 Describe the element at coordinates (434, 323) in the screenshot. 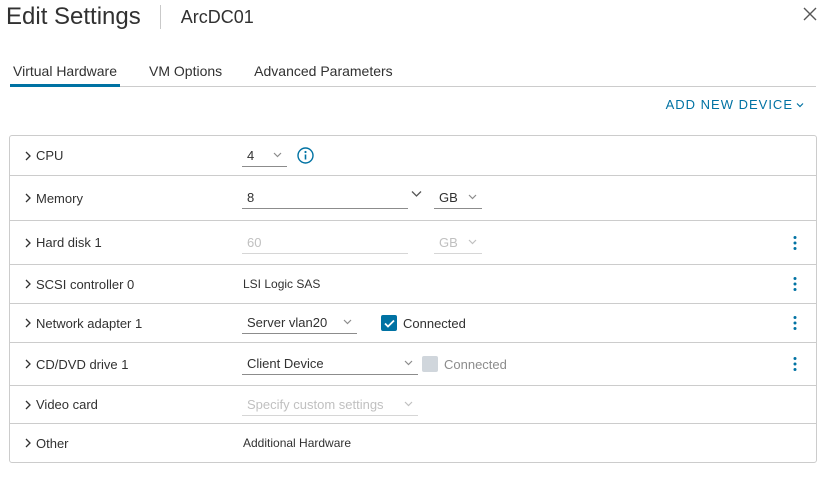

I see `network-connected-label: Connected` at that location.